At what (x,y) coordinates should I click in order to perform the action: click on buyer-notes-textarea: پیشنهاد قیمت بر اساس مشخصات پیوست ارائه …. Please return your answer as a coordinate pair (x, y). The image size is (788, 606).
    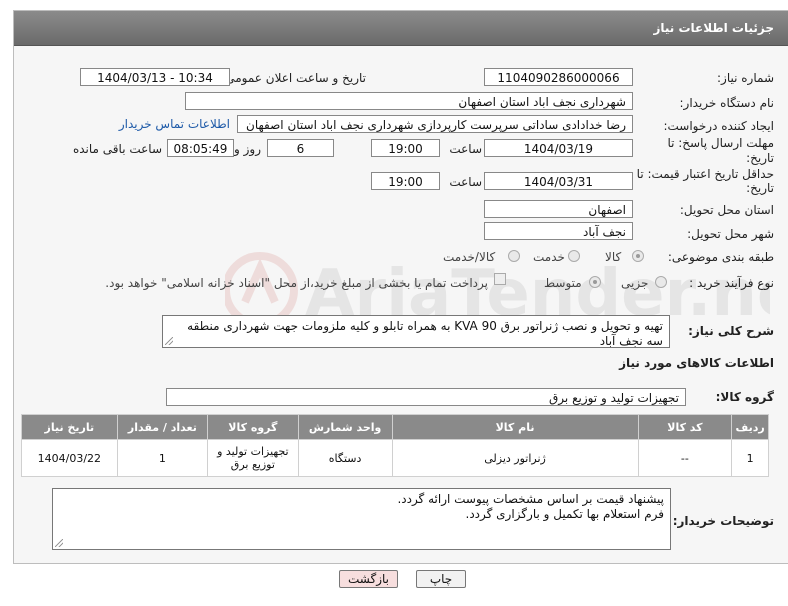
    Looking at the image, I should click on (361, 519).